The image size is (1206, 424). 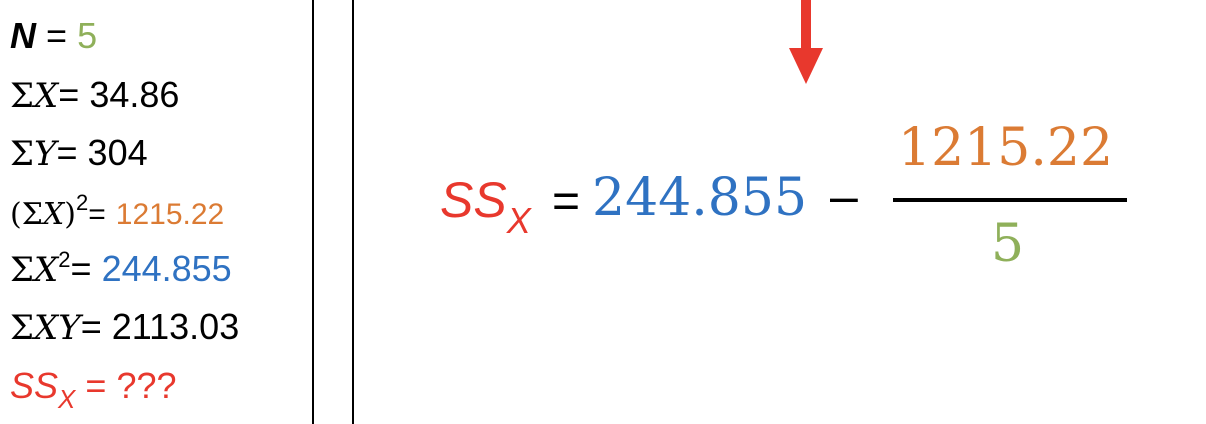 I want to click on sum-x-var: X, so click(x=46, y=96).